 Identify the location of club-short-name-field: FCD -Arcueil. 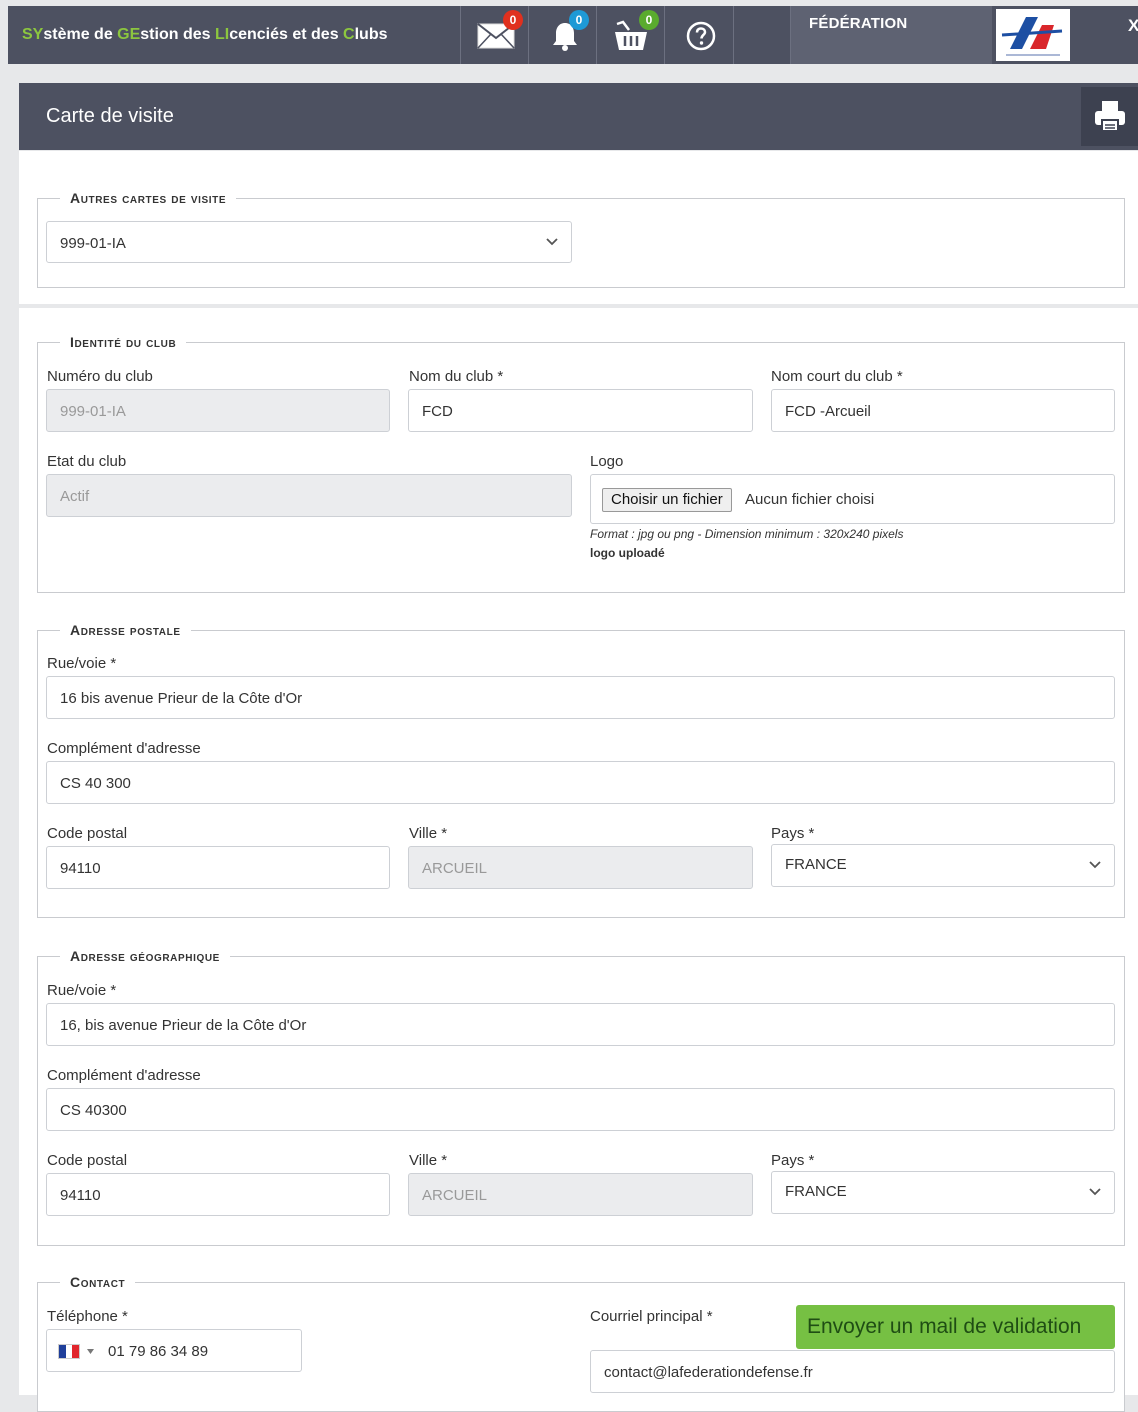
(943, 410).